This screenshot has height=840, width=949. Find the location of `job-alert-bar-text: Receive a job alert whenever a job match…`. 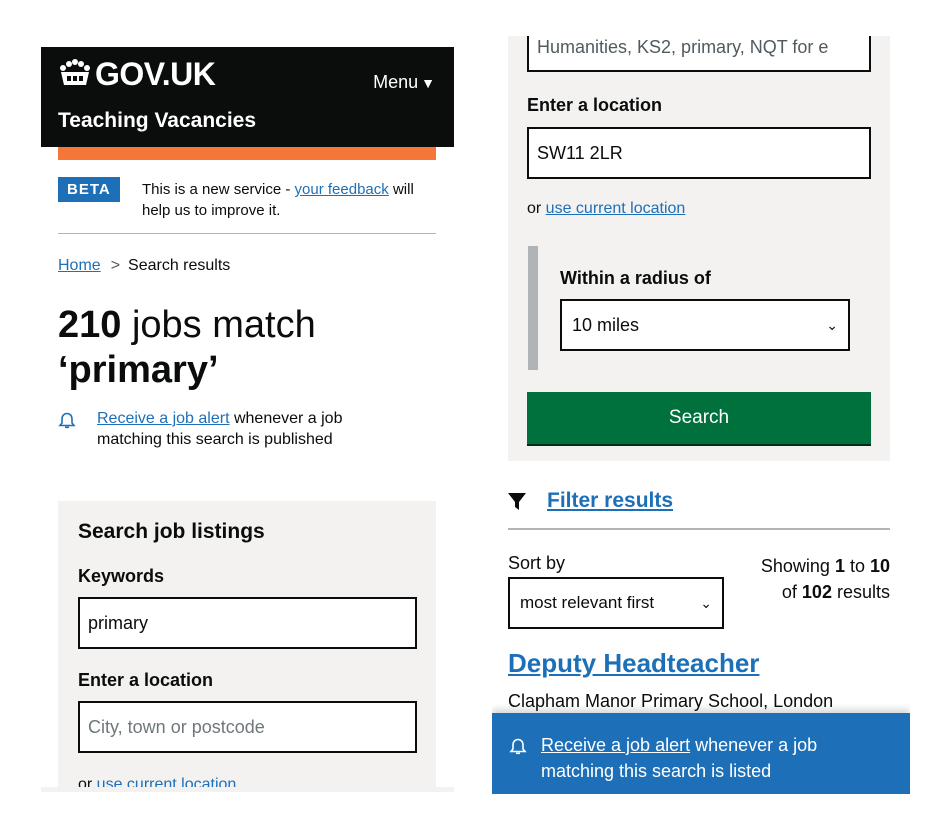

job-alert-bar-text: Receive a job alert whenever a job match… is located at coordinates (711, 758).